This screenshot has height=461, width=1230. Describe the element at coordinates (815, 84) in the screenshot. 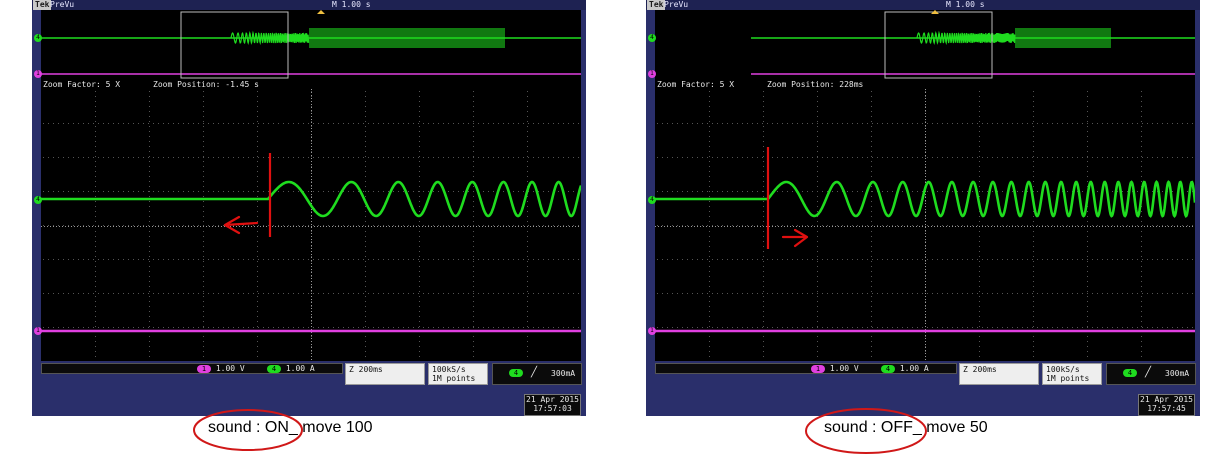

I see `zoom-position: Zoom Position: 228ms` at that location.